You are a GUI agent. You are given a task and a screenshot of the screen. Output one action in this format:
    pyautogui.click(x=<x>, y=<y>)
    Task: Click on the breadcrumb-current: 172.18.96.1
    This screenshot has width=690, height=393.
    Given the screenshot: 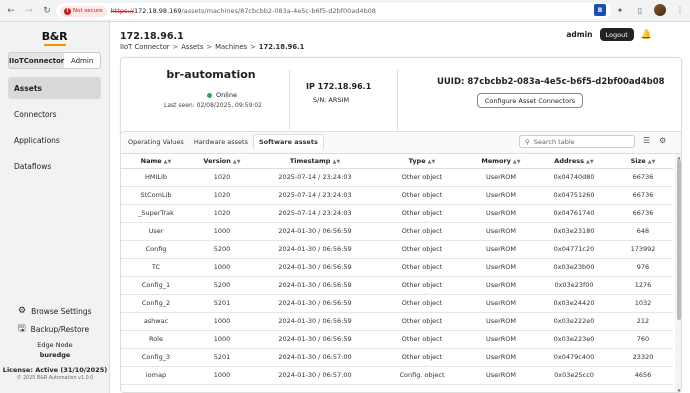 What is the action you would take?
    pyautogui.click(x=281, y=47)
    